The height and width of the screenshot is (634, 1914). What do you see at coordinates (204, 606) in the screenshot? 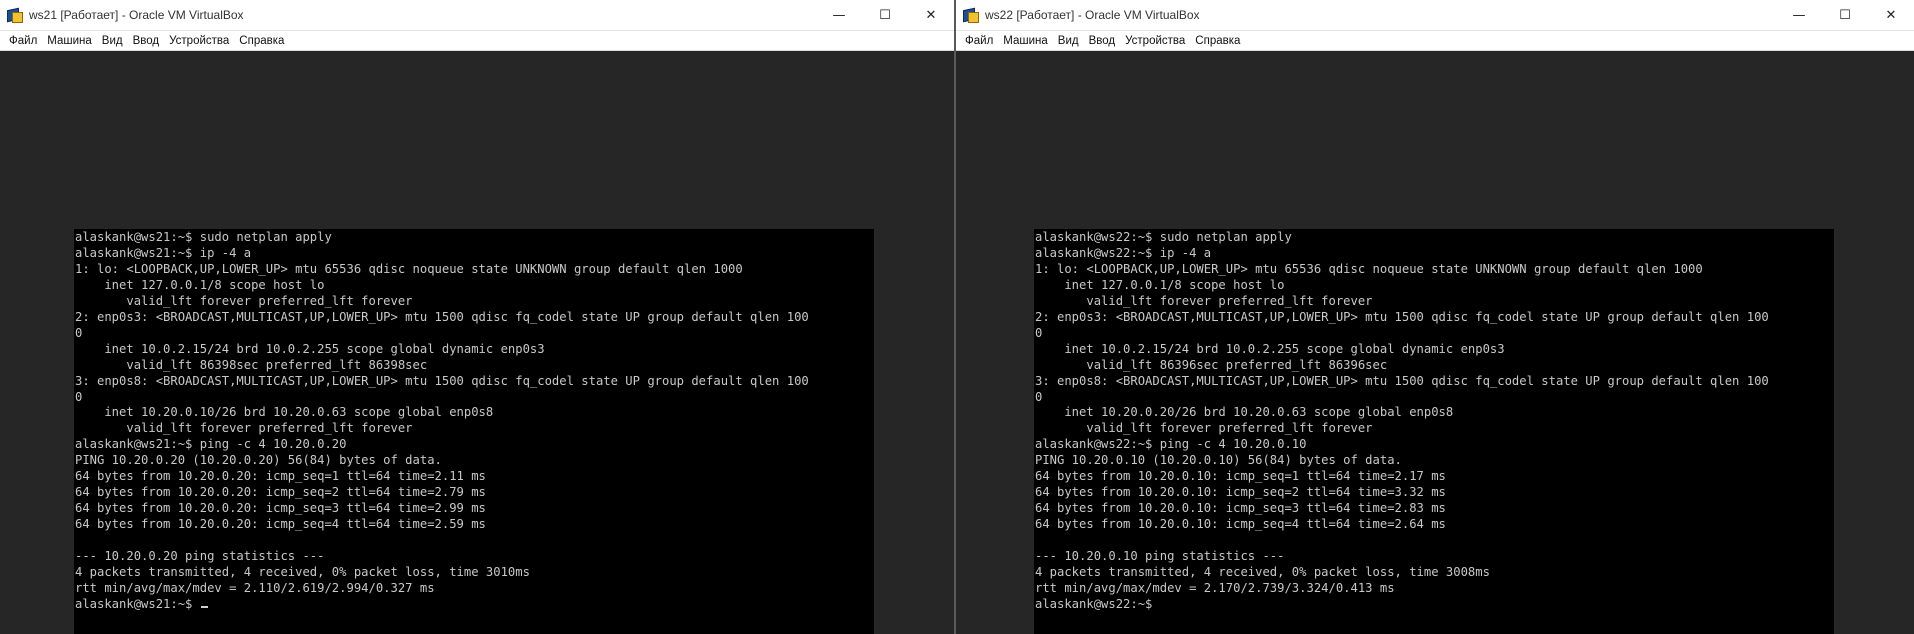
I see `text-cursor` at bounding box center [204, 606].